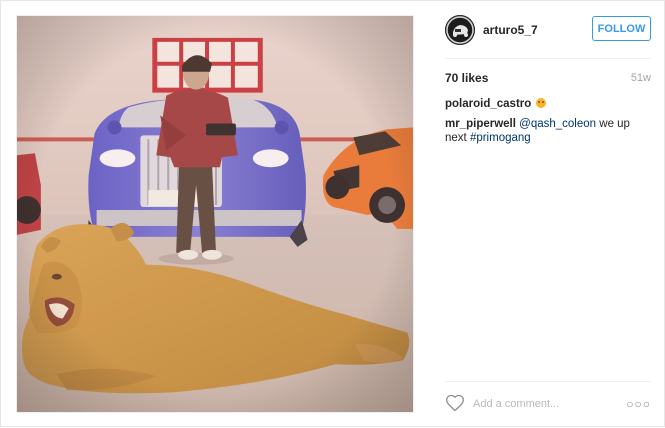  I want to click on more-options-icon: ○○○, so click(638, 404).